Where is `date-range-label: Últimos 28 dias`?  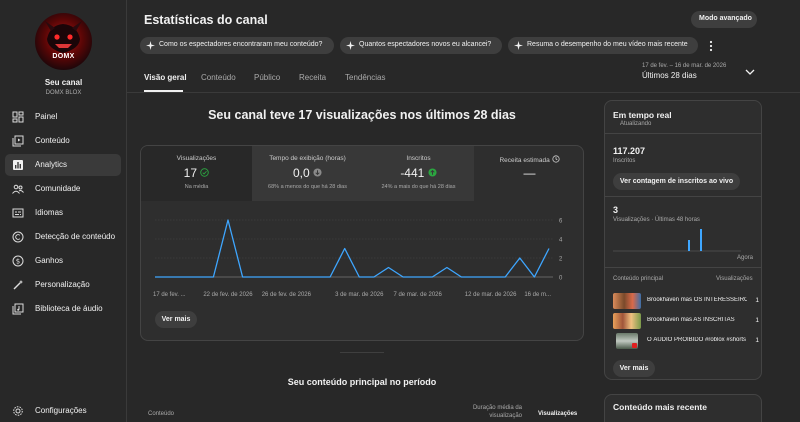
date-range-label: Últimos 28 dias is located at coordinates (669, 75).